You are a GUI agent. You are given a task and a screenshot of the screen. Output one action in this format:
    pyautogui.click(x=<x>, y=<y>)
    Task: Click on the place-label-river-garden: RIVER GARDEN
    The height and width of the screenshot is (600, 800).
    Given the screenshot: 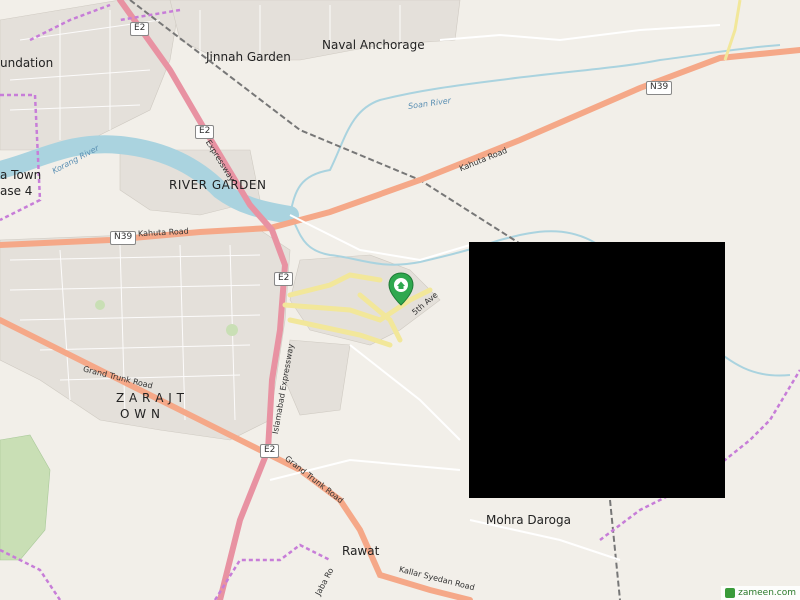 What is the action you would take?
    pyautogui.click(x=218, y=185)
    